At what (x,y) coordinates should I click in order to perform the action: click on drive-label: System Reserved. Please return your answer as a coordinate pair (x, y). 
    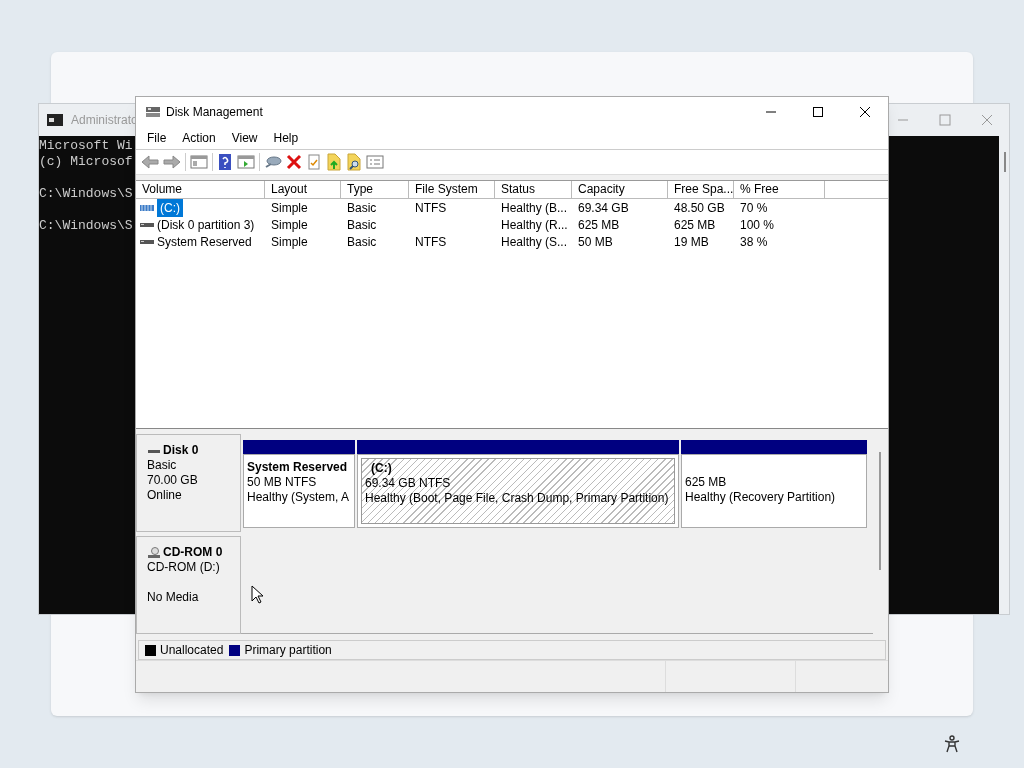
    Looking at the image, I should click on (204, 241).